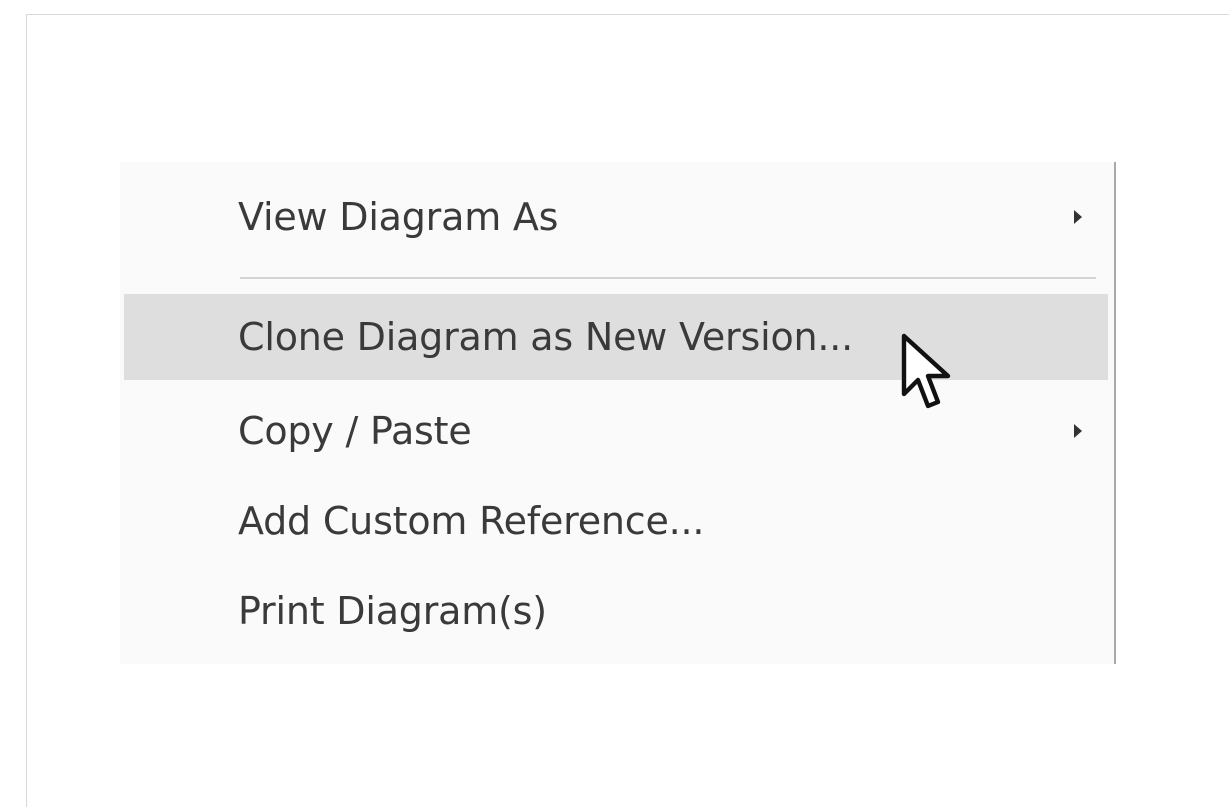  I want to click on menu-separator, so click(668, 278).